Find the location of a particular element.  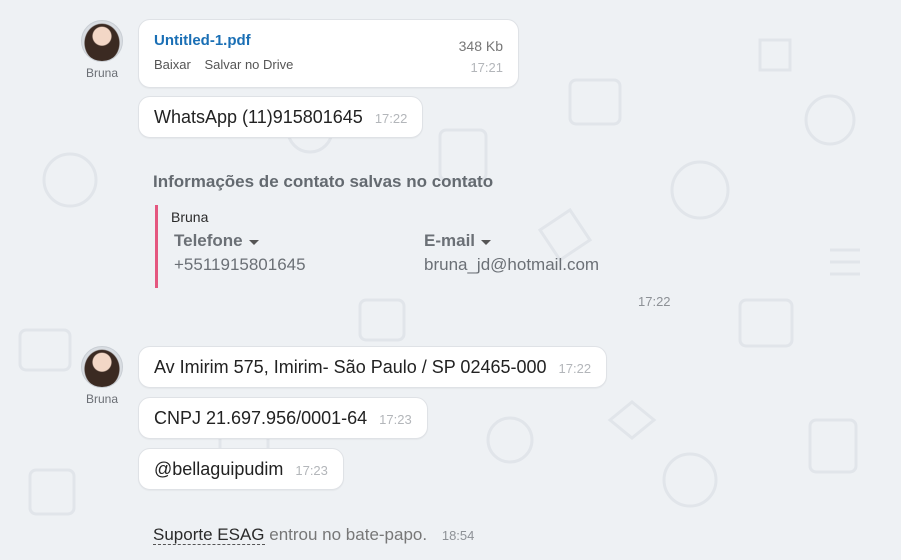

email-label-dropdown: E-mail is located at coordinates (511, 241).